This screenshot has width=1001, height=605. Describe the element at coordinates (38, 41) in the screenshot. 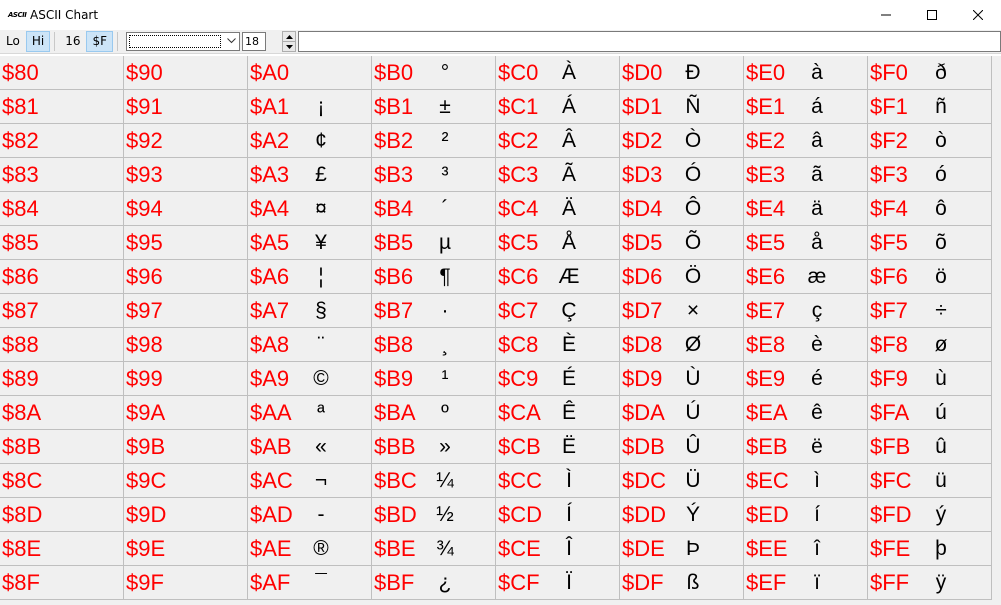

I see `hi-button: Hi` at that location.